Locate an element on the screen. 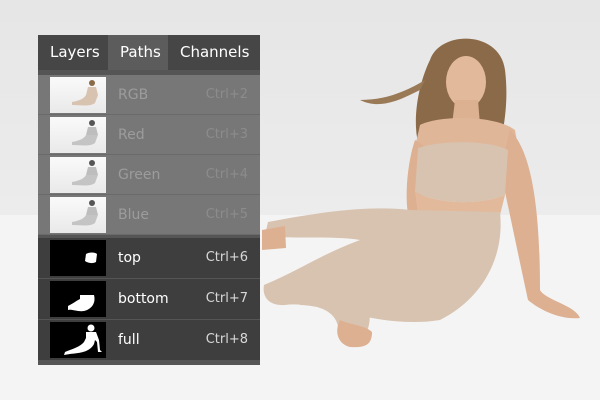 The width and height of the screenshot is (600, 400). path-thumbnail-bottom is located at coordinates (78, 299).